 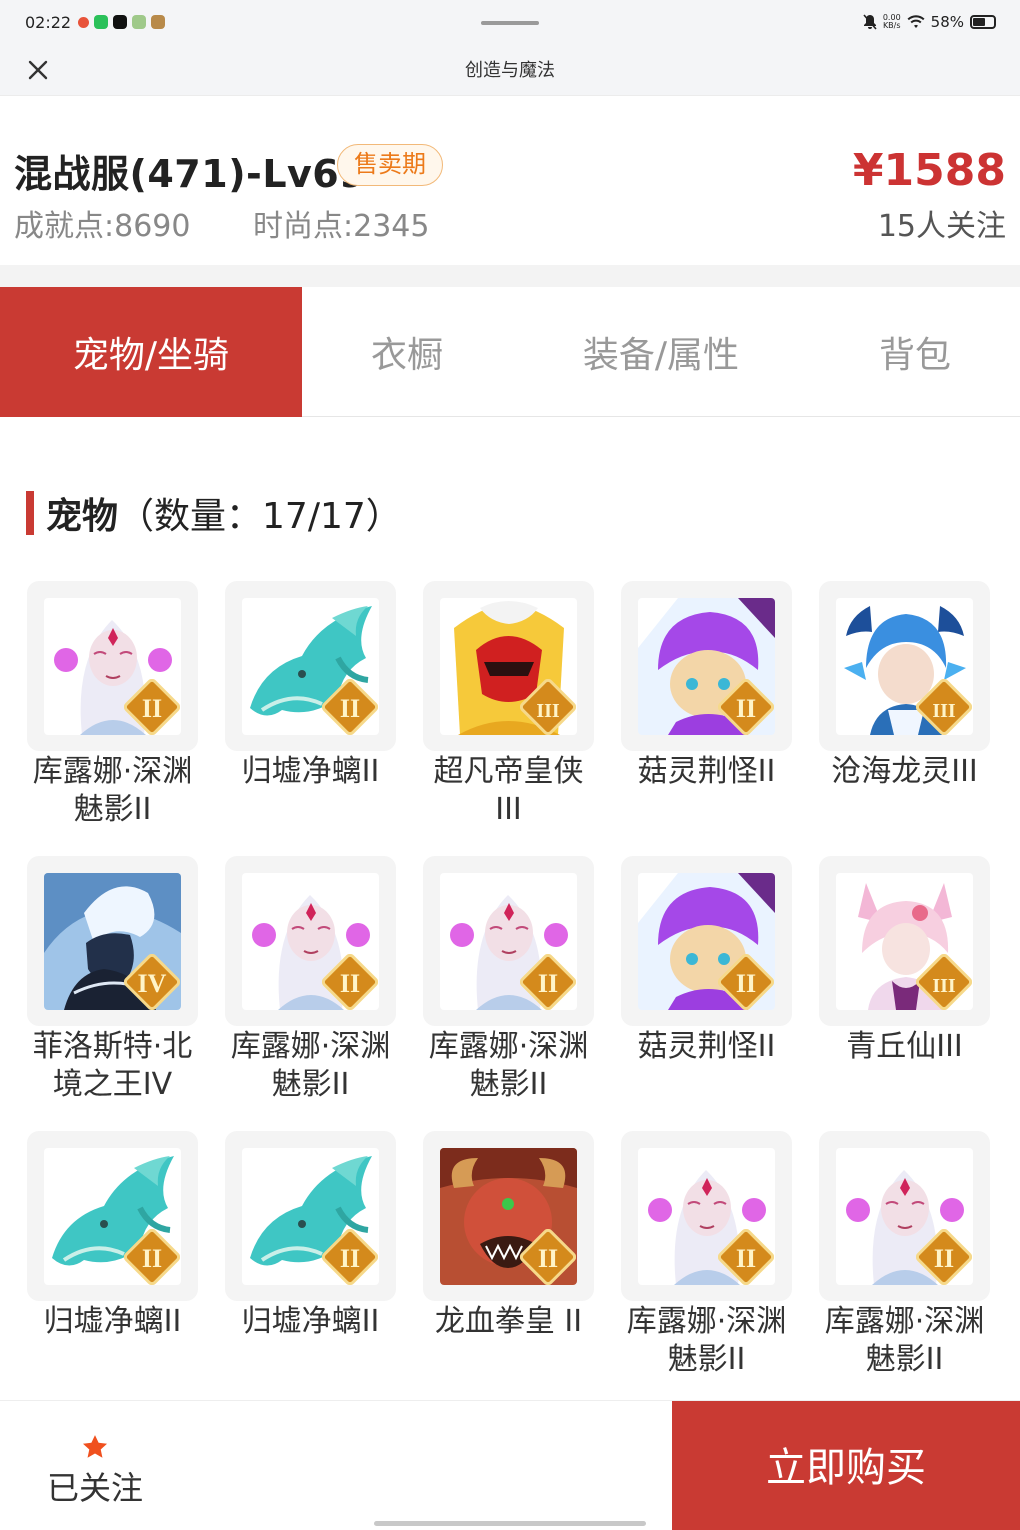 What do you see at coordinates (158, 22) in the screenshot?
I see `game-icon` at bounding box center [158, 22].